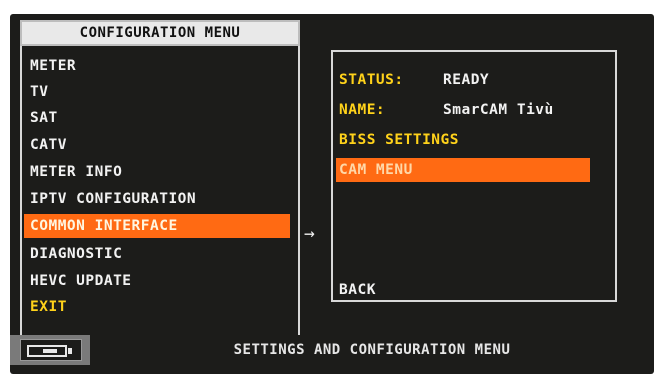 Image resolution: width=663 pixels, height=381 pixels. I want to click on cam-name-label: NAME:, so click(362, 110).